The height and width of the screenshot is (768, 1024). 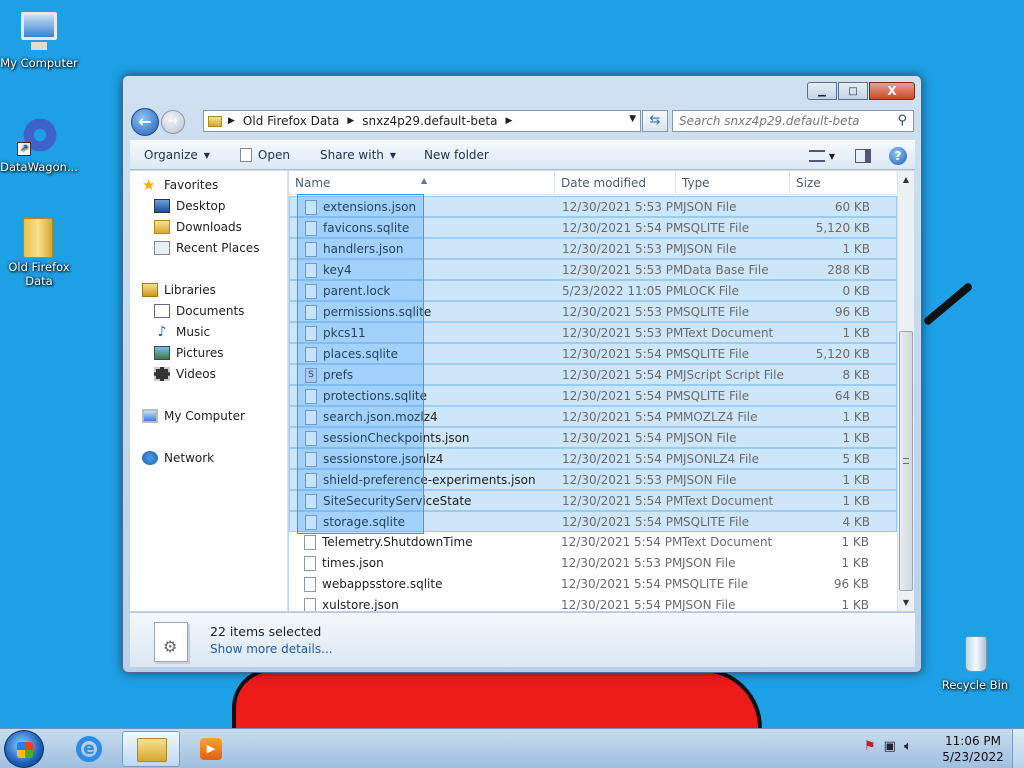 I want to click on nav-item-pictures: Pictures, so click(x=189, y=353).